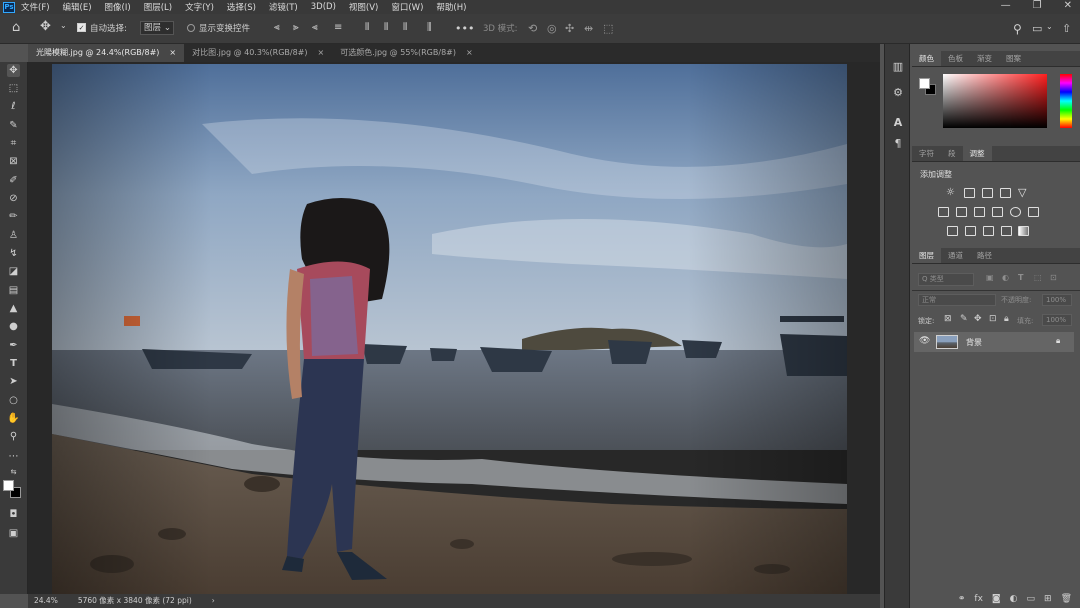  I want to click on distribute-left-icon: ⫴, so click(367, 27).